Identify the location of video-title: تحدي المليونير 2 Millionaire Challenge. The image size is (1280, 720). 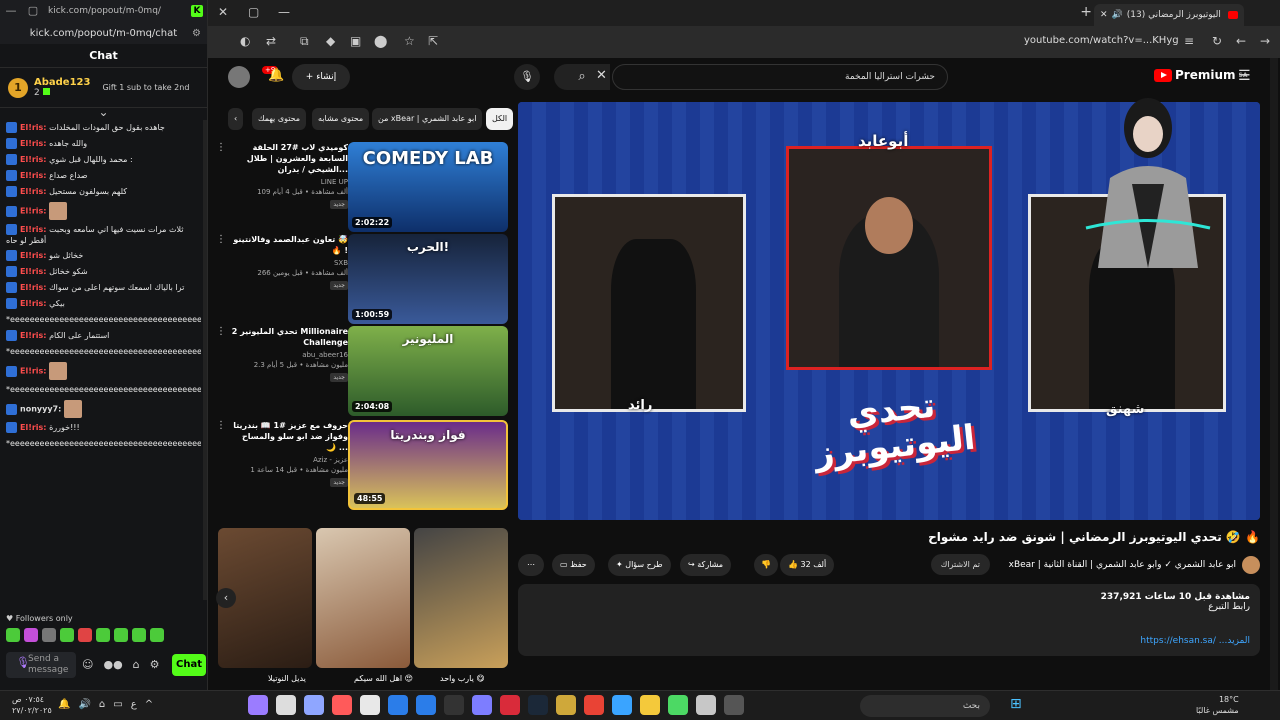
(289, 337).